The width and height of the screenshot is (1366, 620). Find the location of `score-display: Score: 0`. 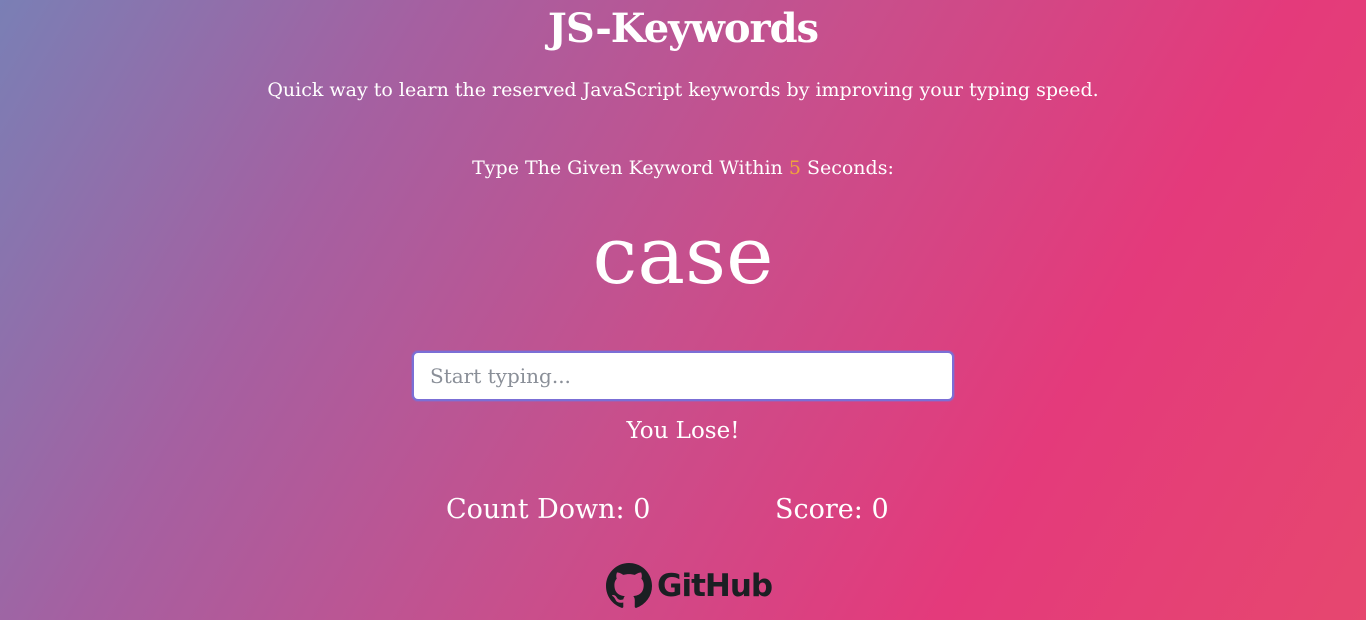

score-display: Score: 0 is located at coordinates (832, 510).